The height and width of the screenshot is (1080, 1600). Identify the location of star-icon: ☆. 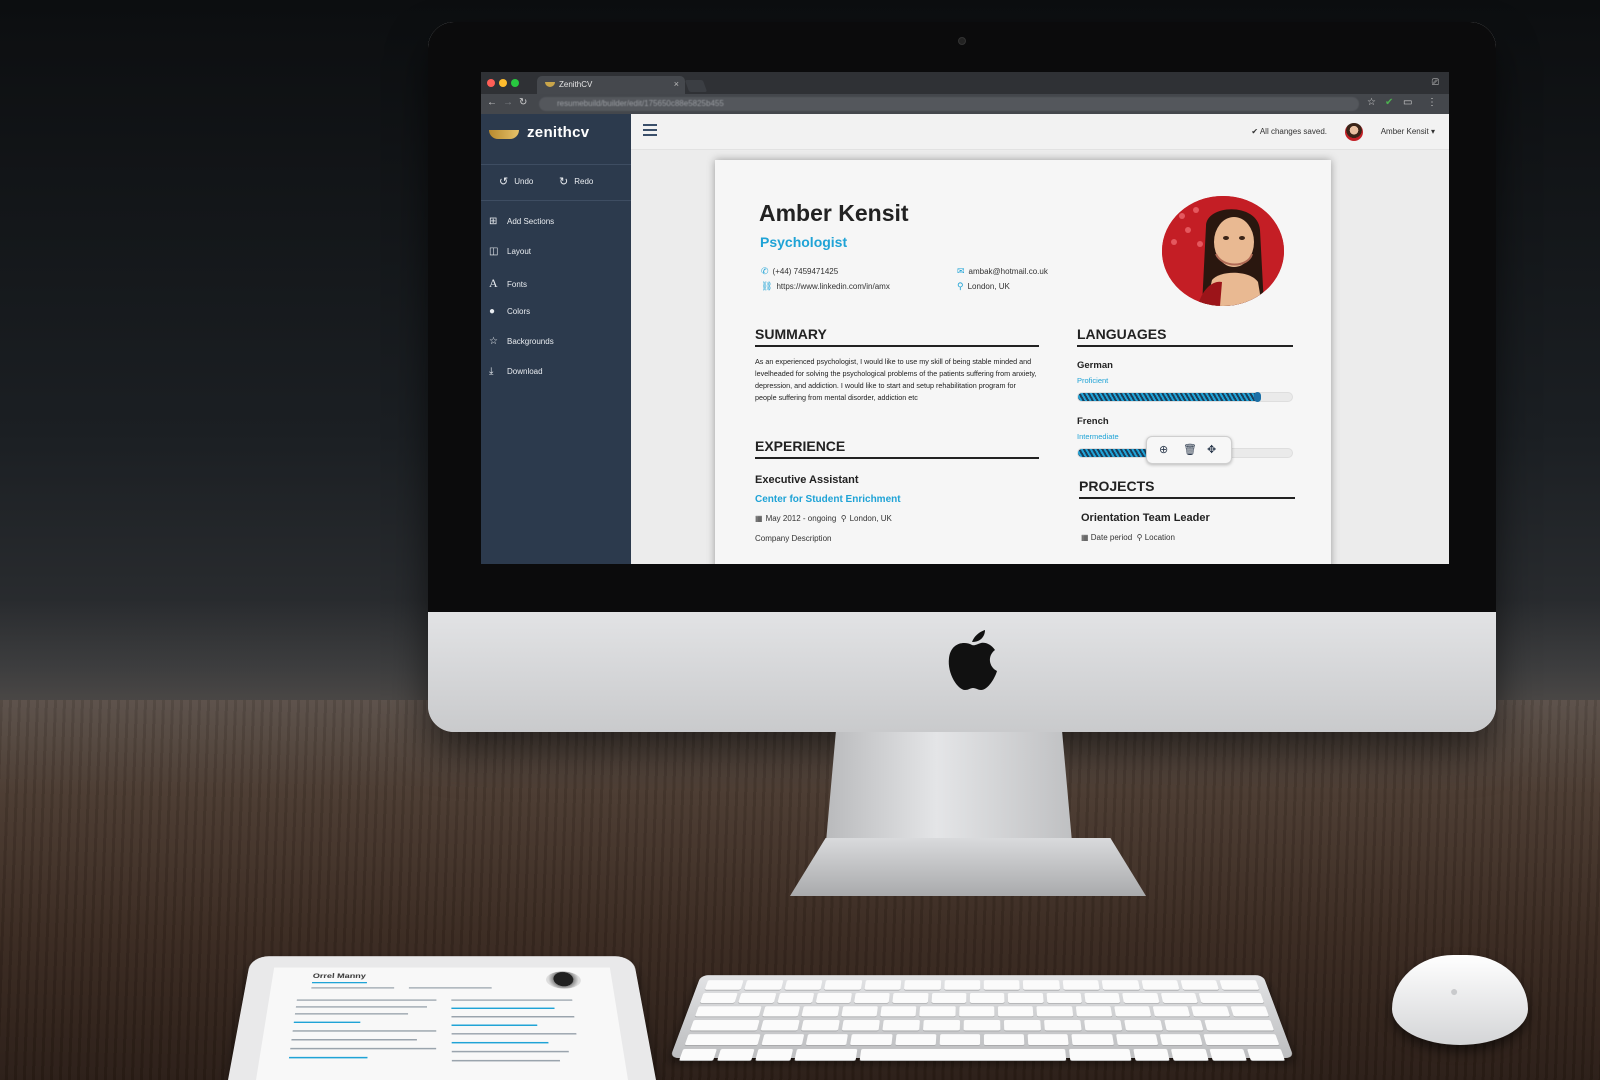
(493, 341).